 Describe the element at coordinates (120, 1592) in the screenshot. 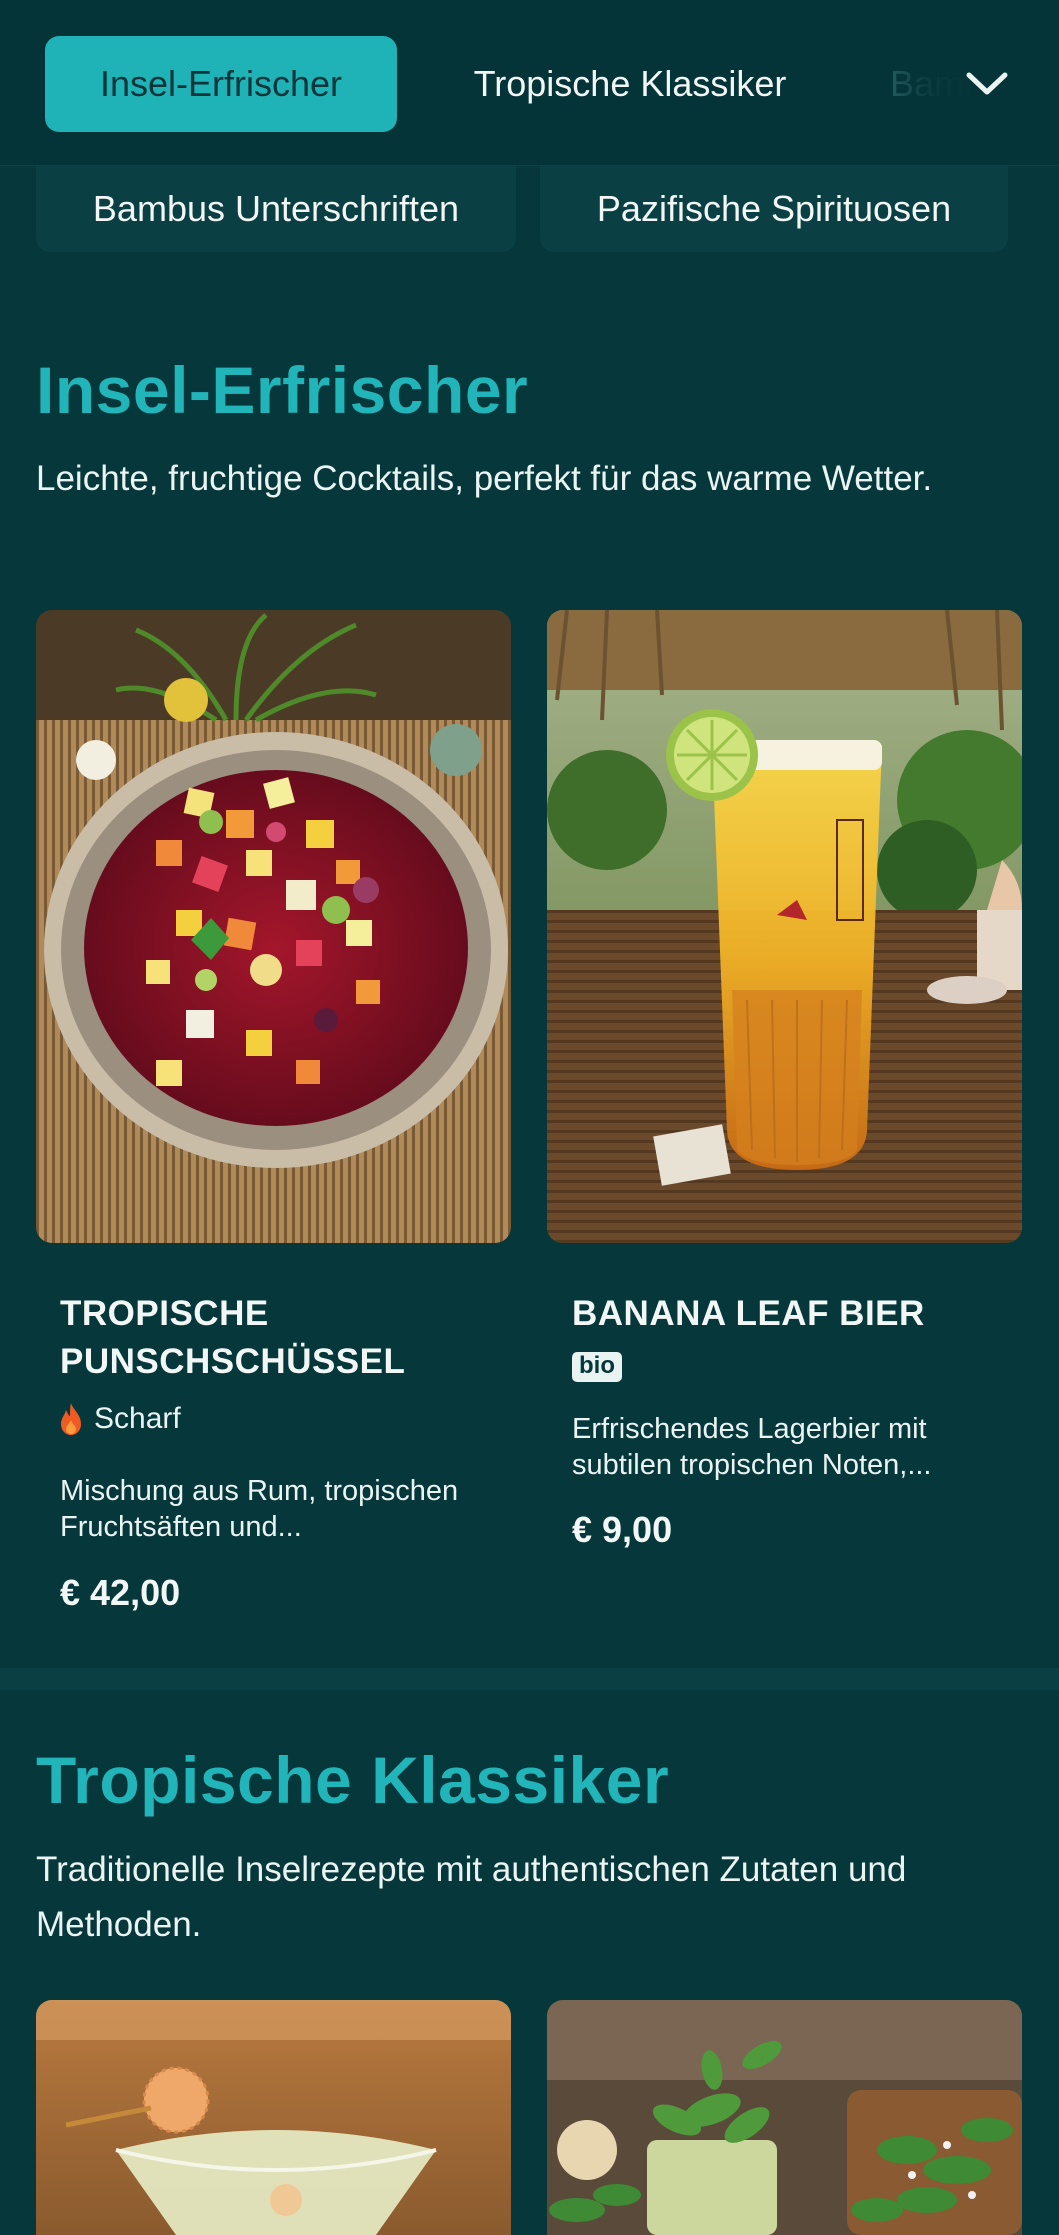

I see `item-price: € 42,00` at that location.